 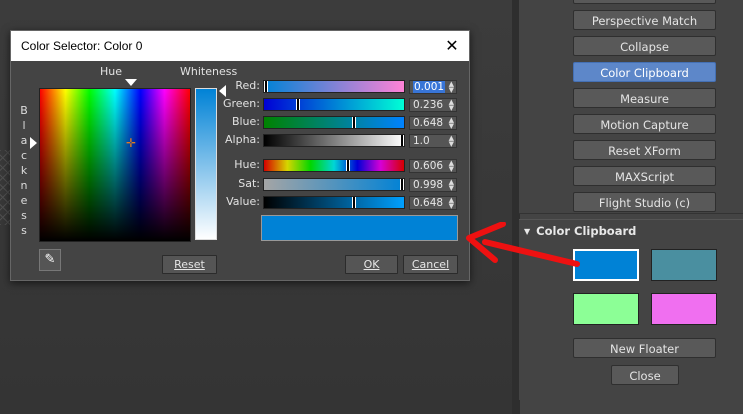 What do you see at coordinates (644, 202) in the screenshot?
I see `utility-button-flight-studio-c: Flight Studio (c)` at bounding box center [644, 202].